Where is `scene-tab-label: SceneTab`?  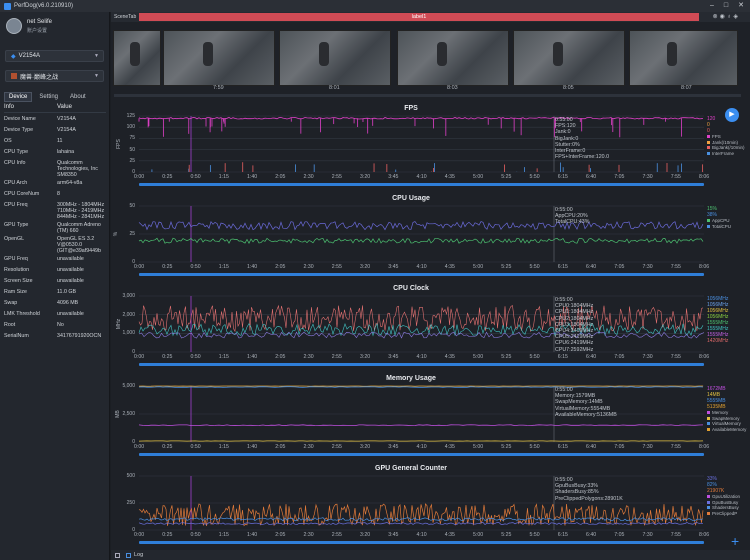 scene-tab-label: SceneTab is located at coordinates (124, 17).